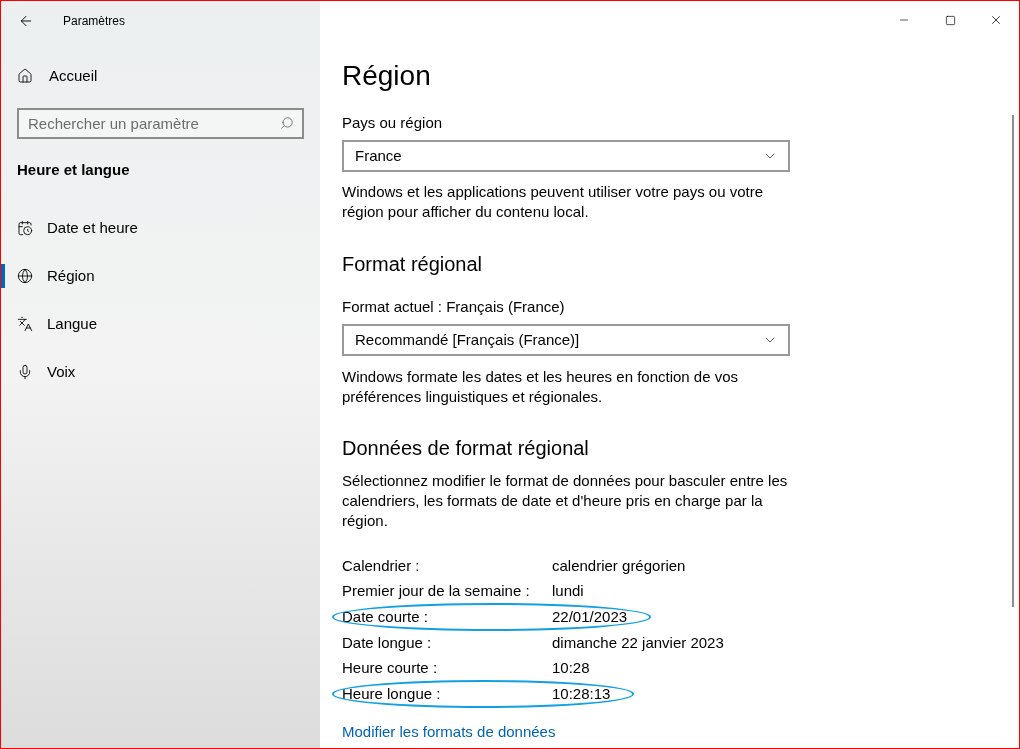 This screenshot has width=1020, height=749. What do you see at coordinates (160, 372) in the screenshot?
I see `nav-item: Voix` at bounding box center [160, 372].